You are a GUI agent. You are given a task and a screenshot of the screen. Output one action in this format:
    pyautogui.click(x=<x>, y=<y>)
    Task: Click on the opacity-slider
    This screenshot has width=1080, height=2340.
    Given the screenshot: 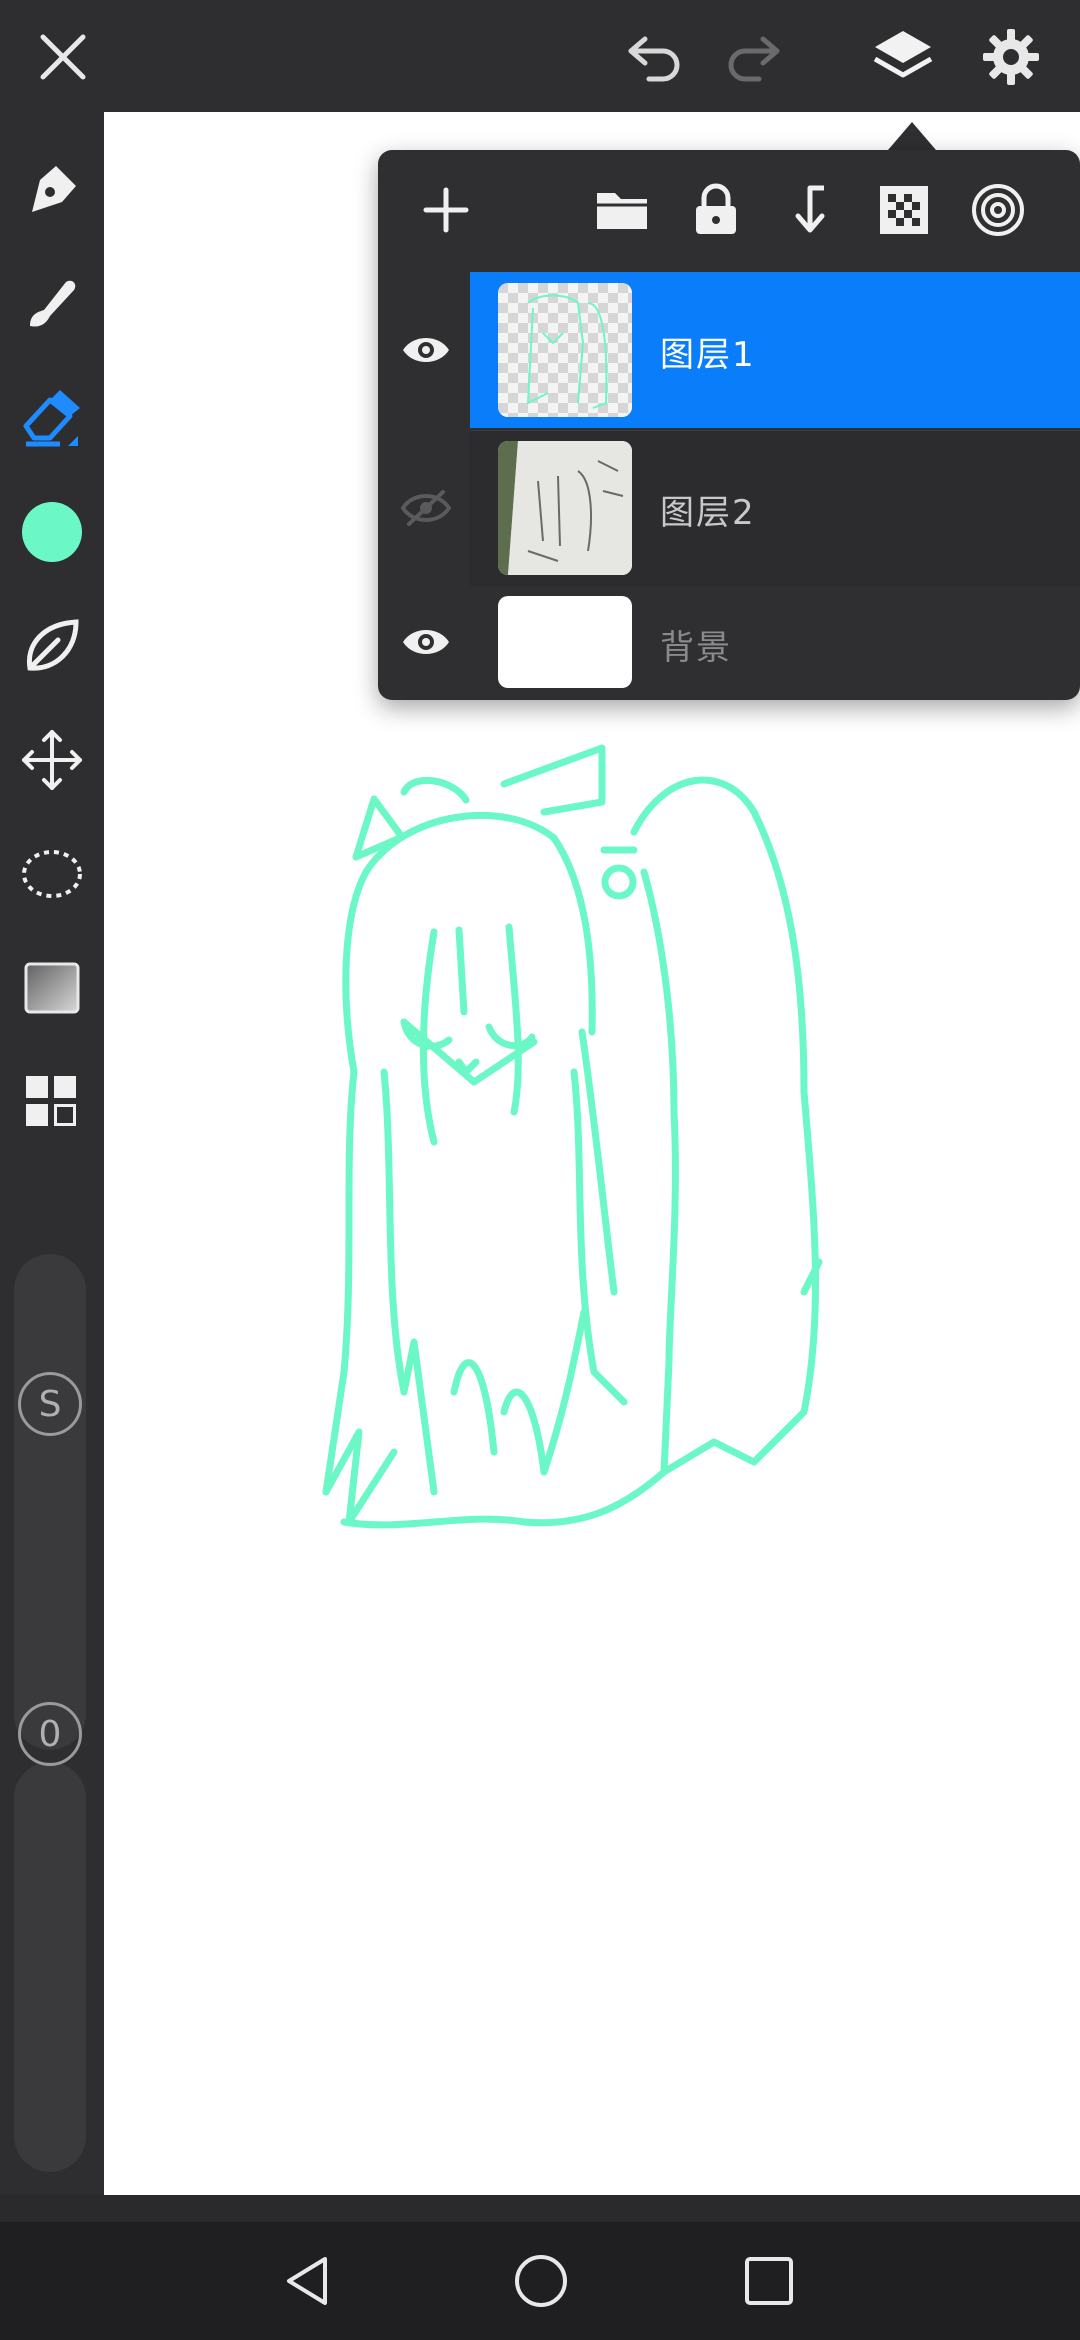 What is the action you would take?
    pyautogui.click(x=50, y=1967)
    